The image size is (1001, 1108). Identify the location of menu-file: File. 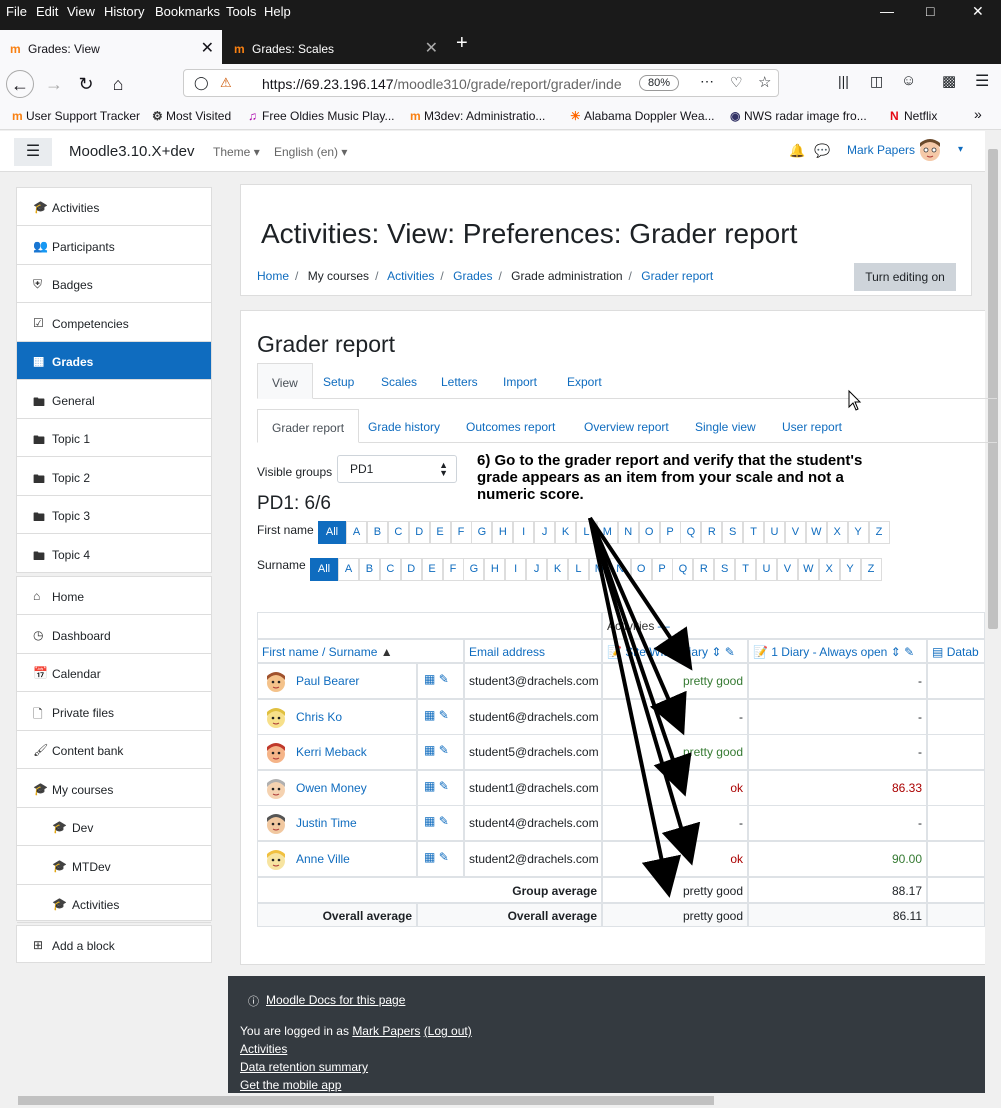
(16, 11).